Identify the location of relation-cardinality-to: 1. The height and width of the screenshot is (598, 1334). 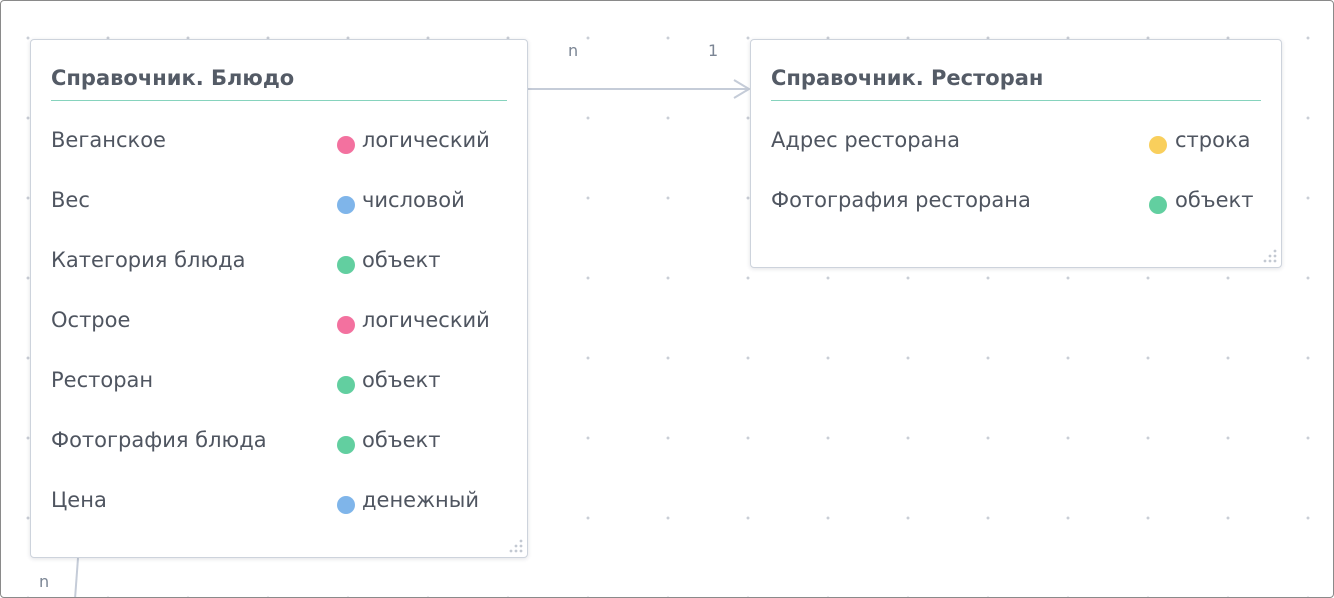
(713, 50).